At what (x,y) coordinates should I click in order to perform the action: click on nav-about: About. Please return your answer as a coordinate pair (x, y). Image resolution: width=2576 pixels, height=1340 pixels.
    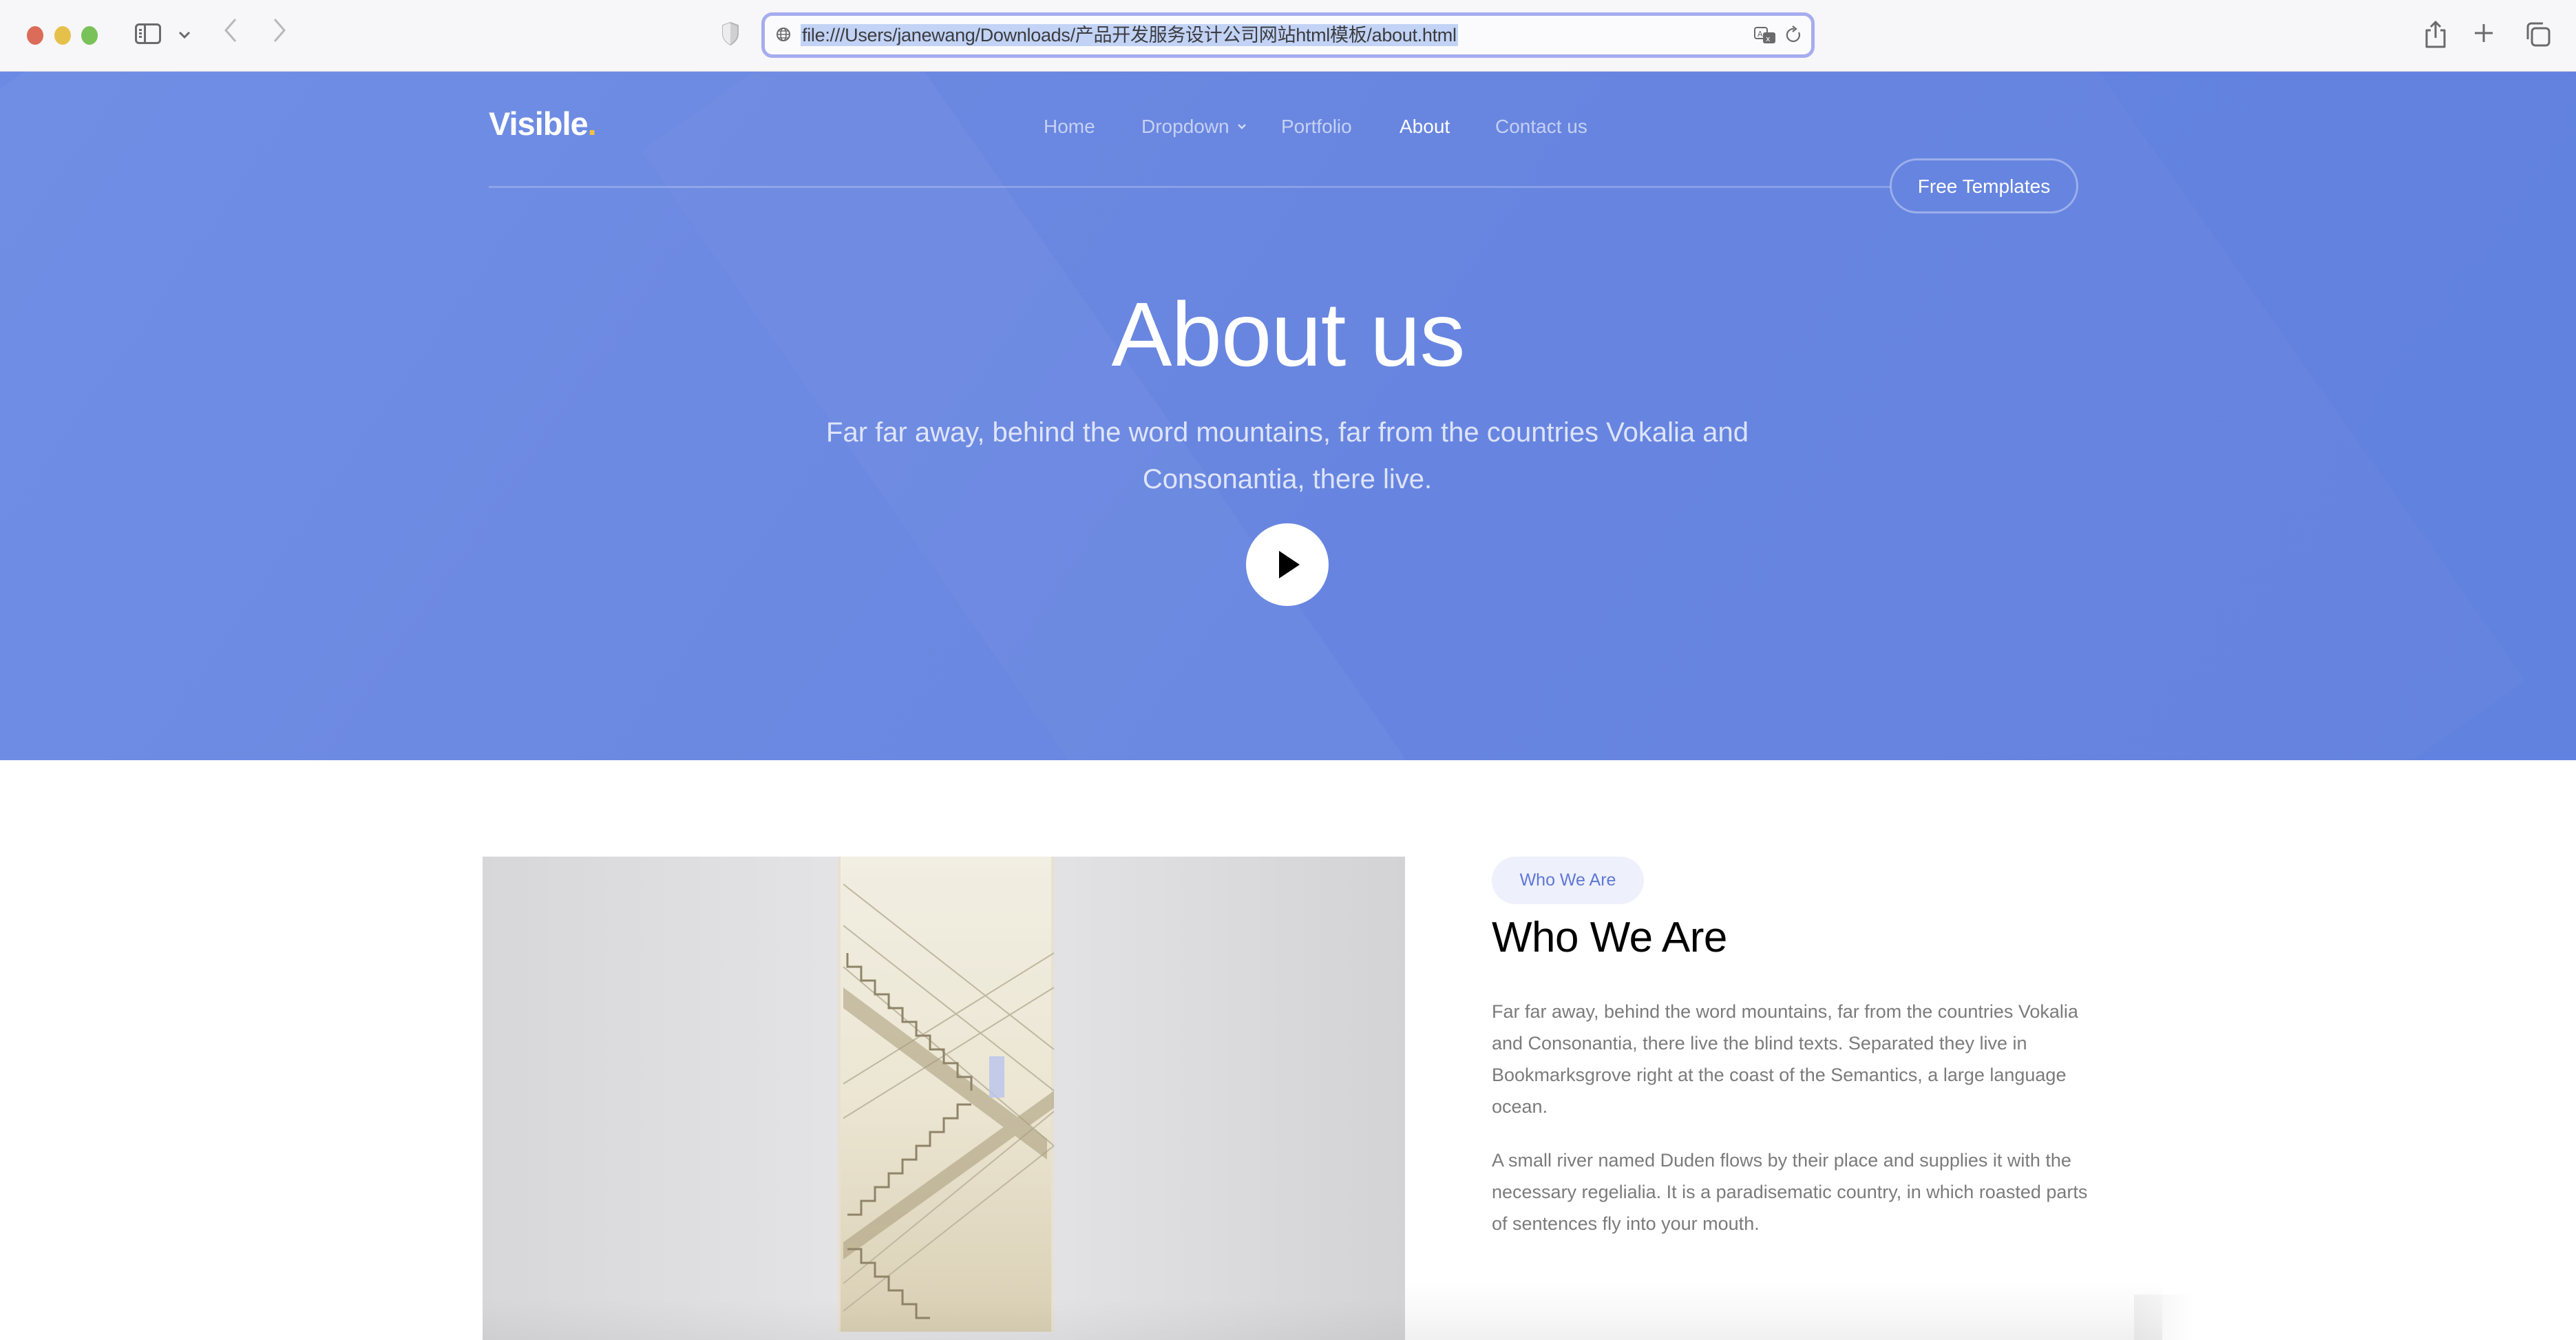
    Looking at the image, I should click on (1425, 127).